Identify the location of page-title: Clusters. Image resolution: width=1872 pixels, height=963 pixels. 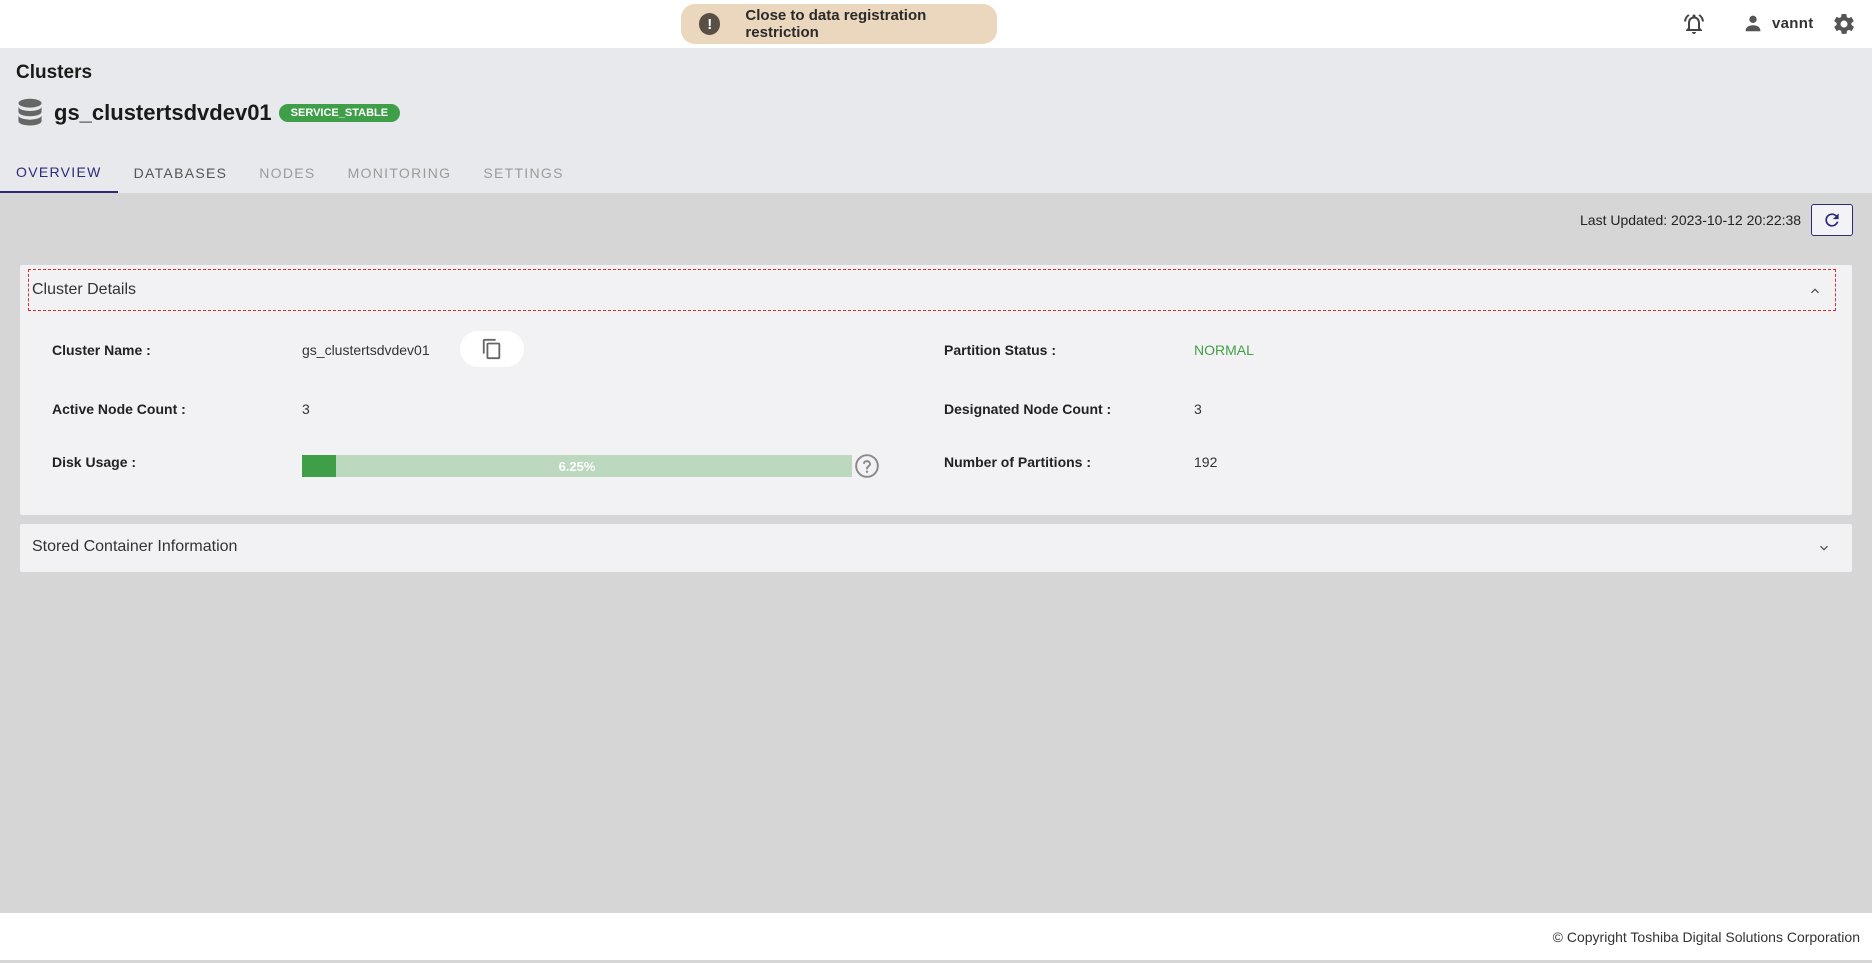
(54, 72).